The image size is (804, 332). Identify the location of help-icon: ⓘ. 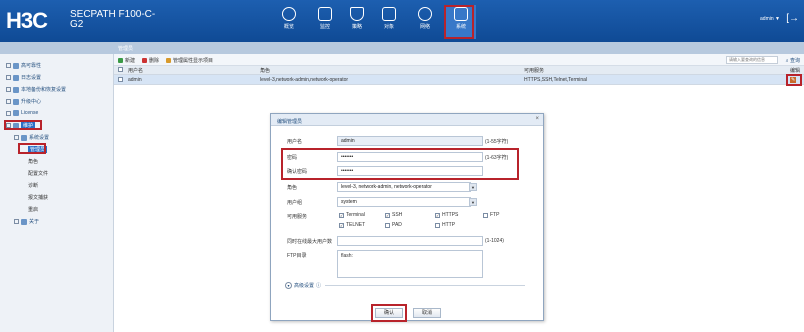
(319, 286).